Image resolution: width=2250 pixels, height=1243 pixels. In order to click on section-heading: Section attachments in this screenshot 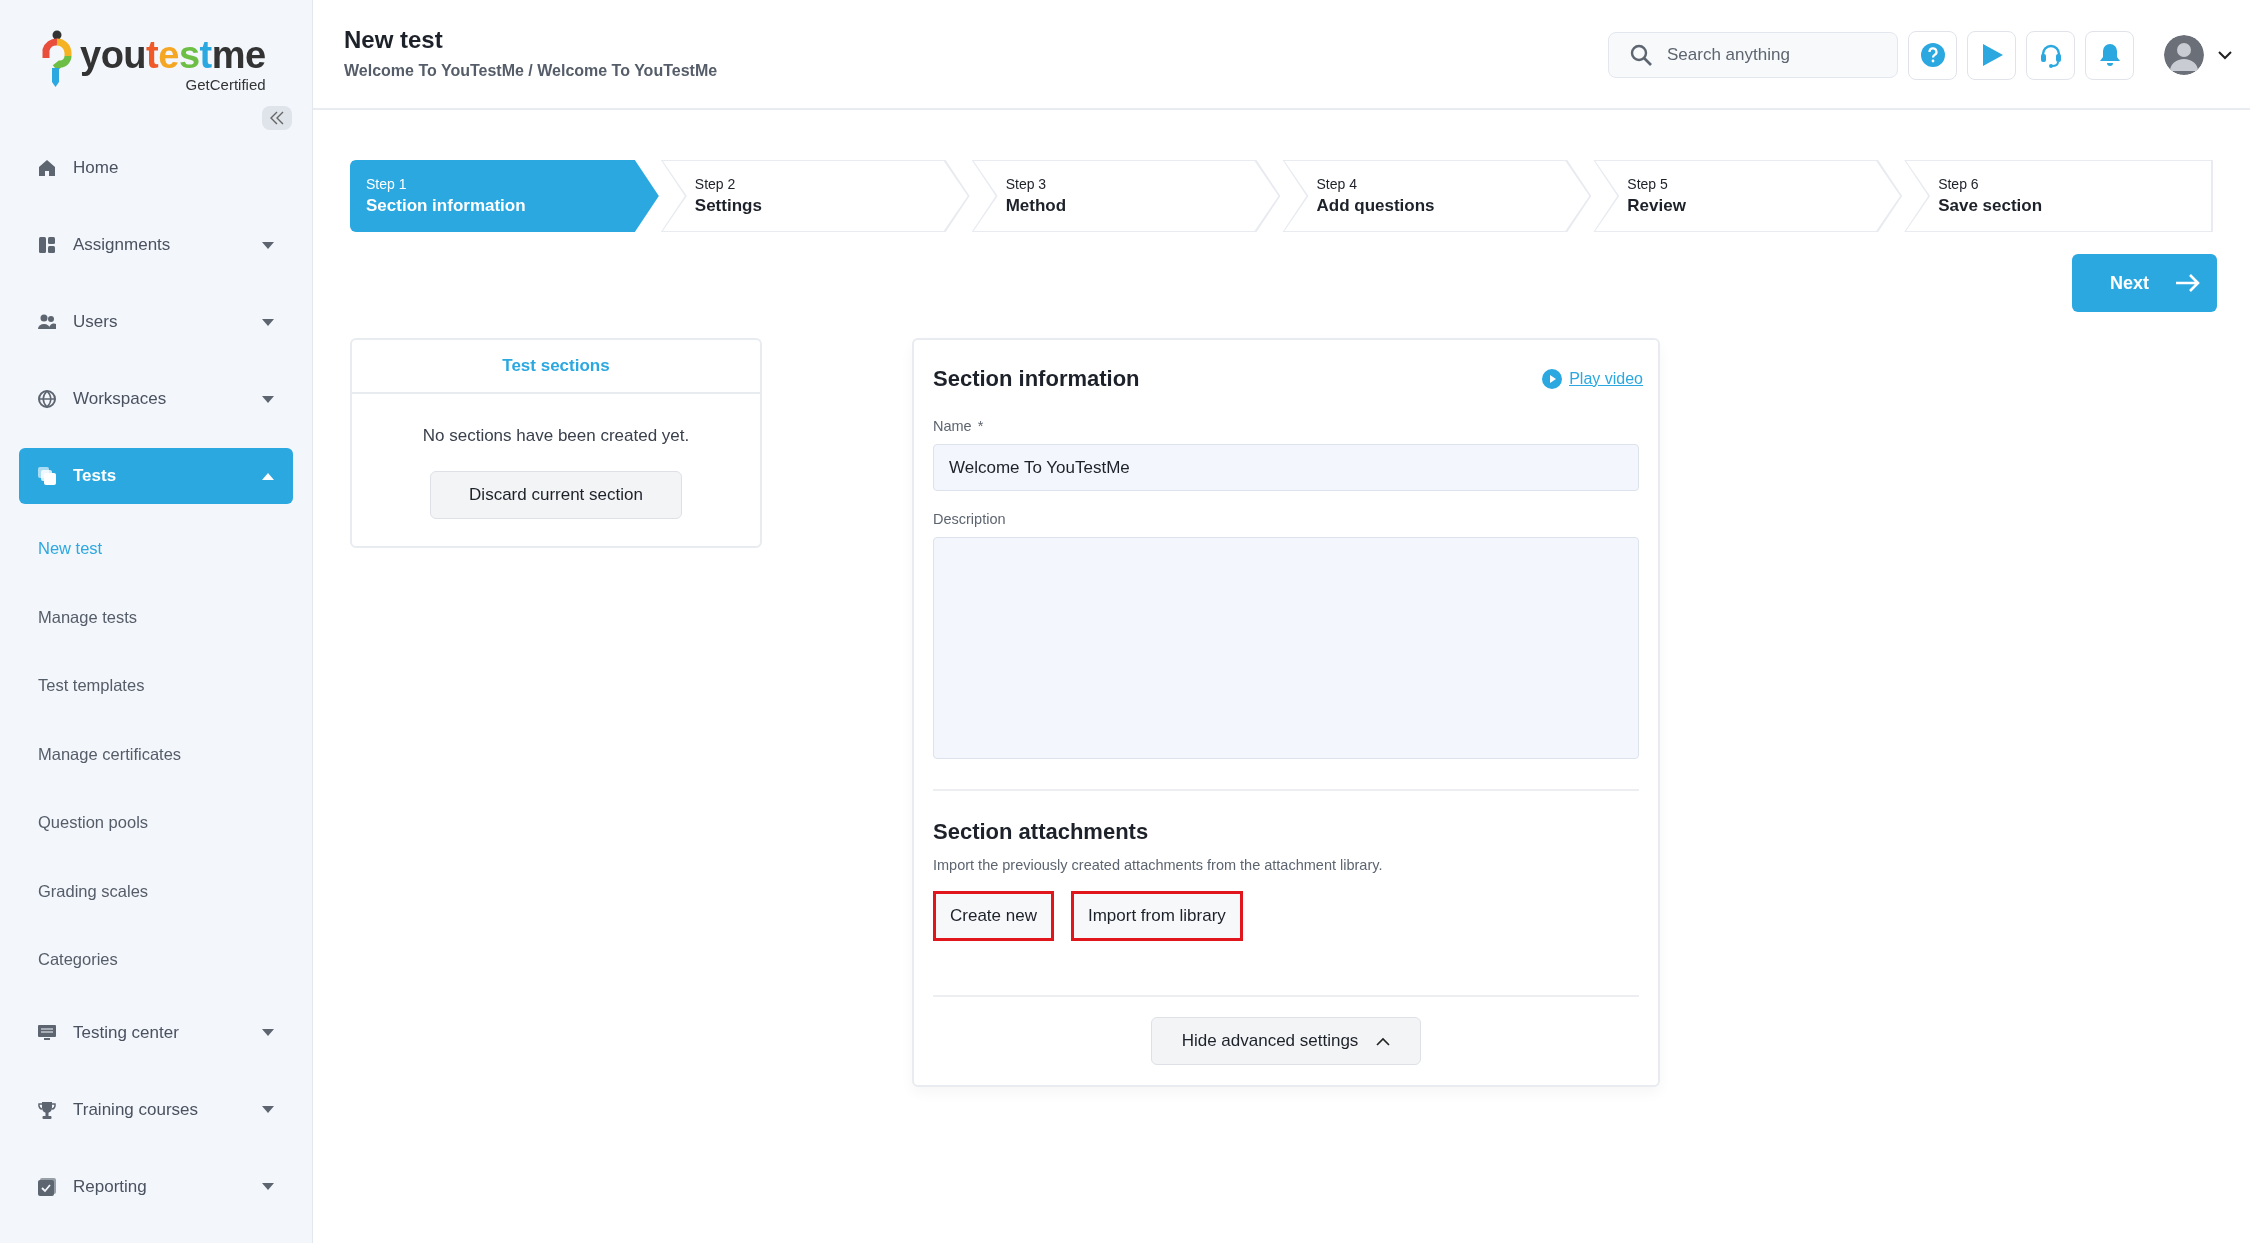, I will do `click(1041, 832)`.